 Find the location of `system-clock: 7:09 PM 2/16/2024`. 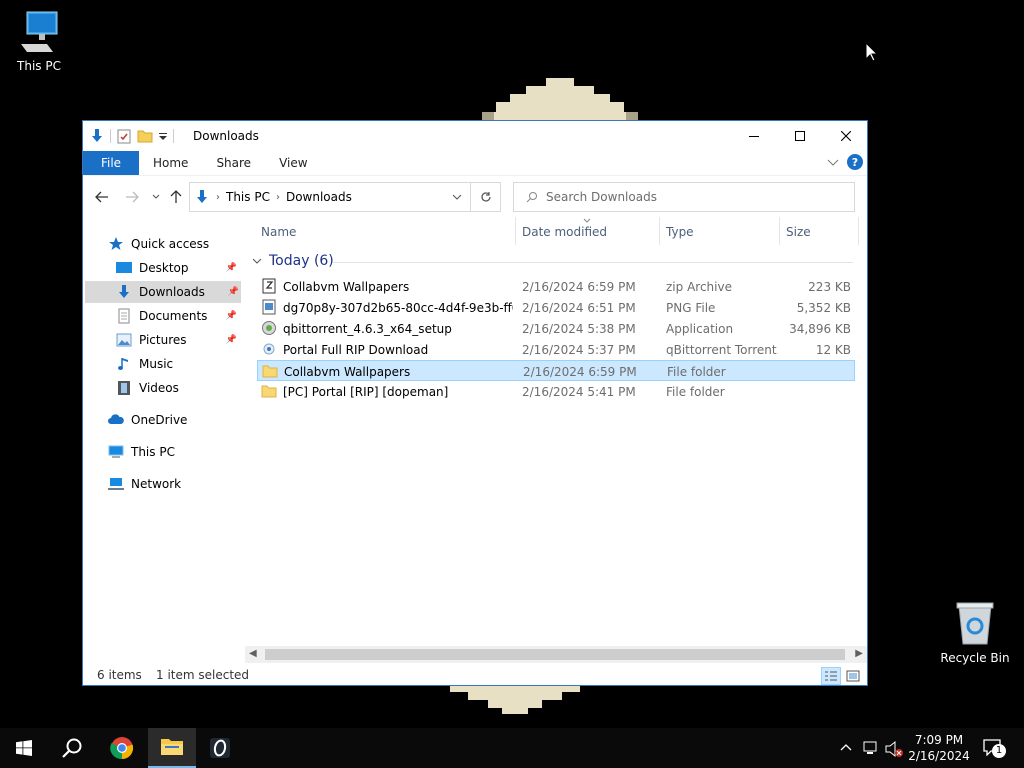

system-clock: 7:09 PM 2/16/2024 is located at coordinates (939, 748).